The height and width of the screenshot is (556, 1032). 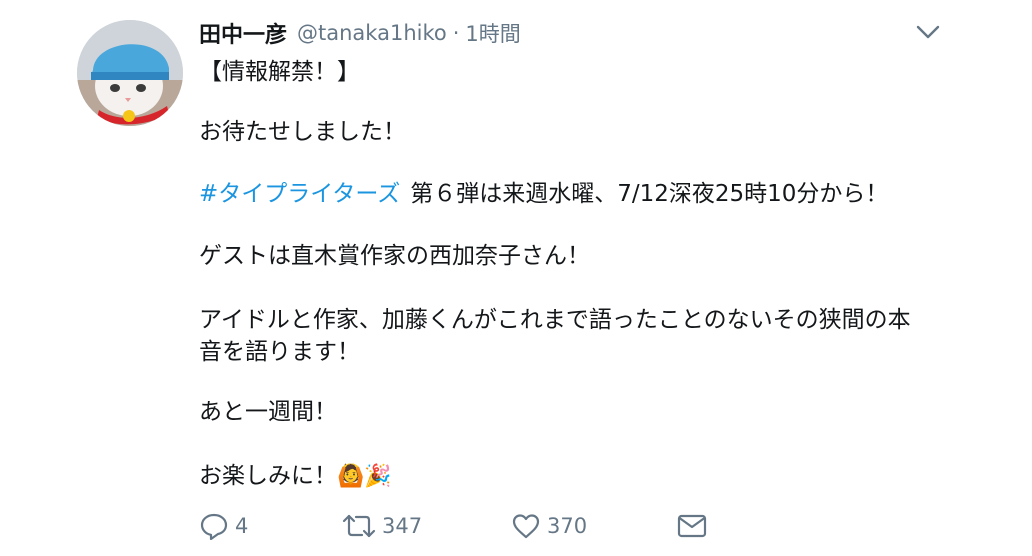 I want to click on user-handle: @tanaka1hiko, so click(x=372, y=33).